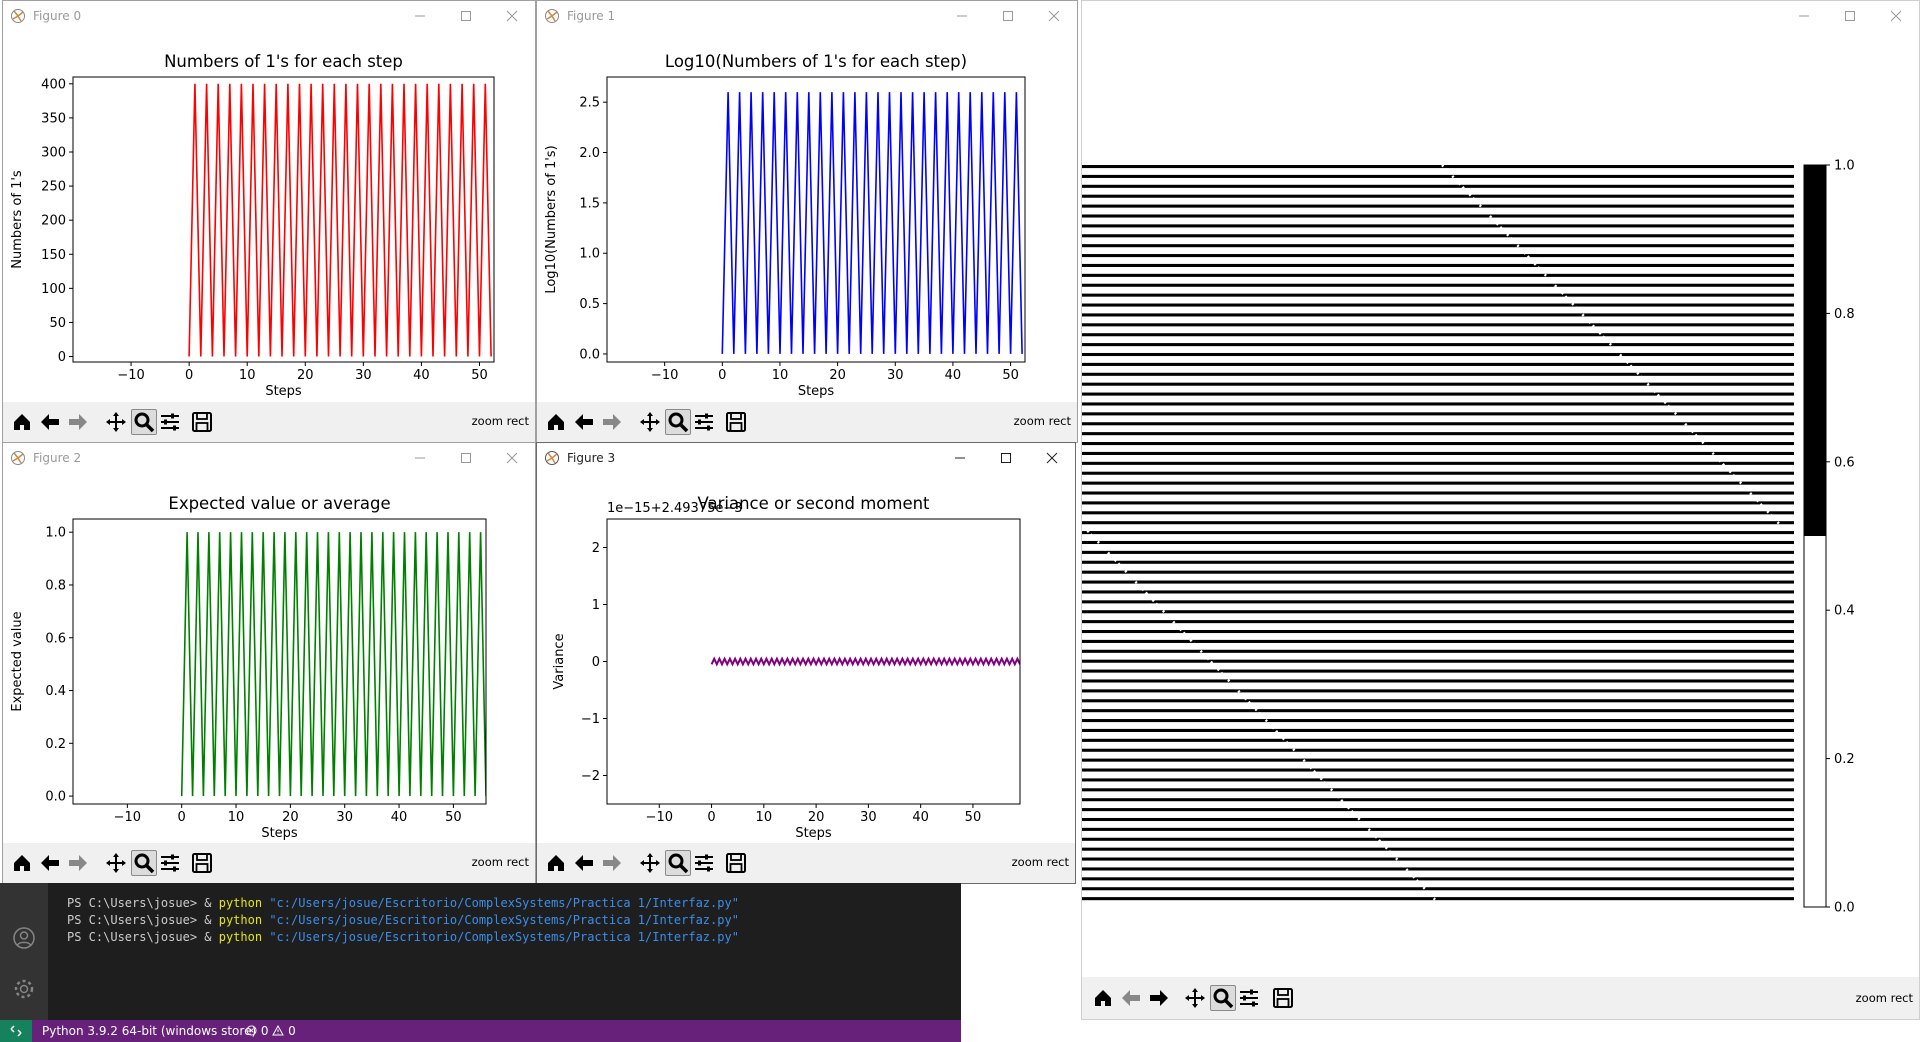 This screenshot has height=1042, width=1920. What do you see at coordinates (269, 458) in the screenshot?
I see `title-bar: Figure 2` at bounding box center [269, 458].